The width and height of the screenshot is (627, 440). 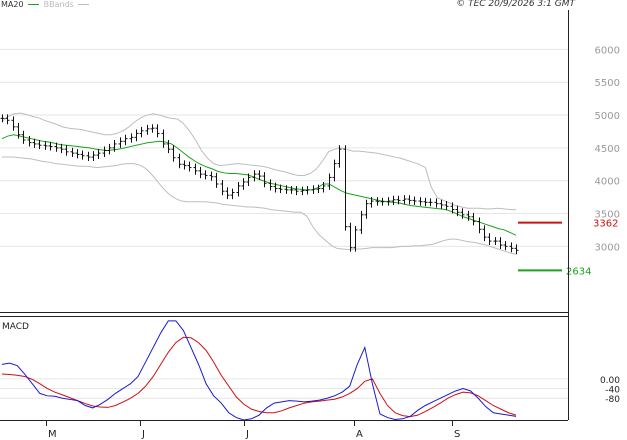 What do you see at coordinates (284, 388) in the screenshot?
I see `macd-gridlines` at bounding box center [284, 388].